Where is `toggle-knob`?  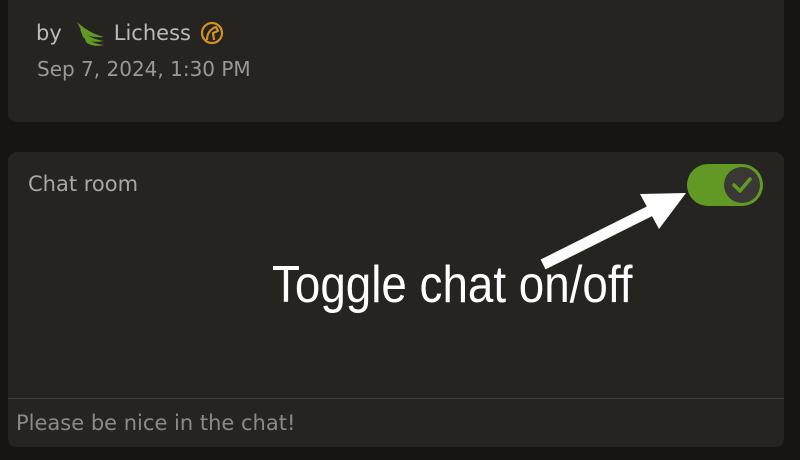 toggle-knob is located at coordinates (742, 185).